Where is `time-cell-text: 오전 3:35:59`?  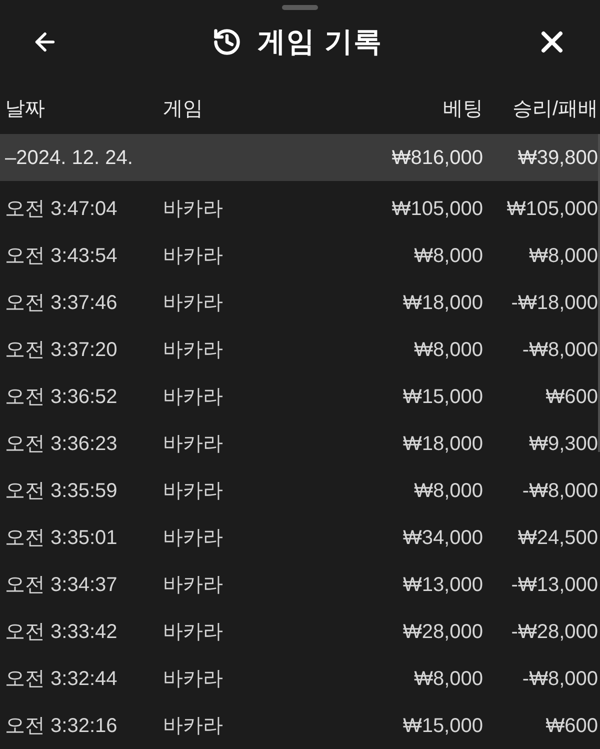 time-cell-text: 오전 3:35:59 is located at coordinates (61, 491).